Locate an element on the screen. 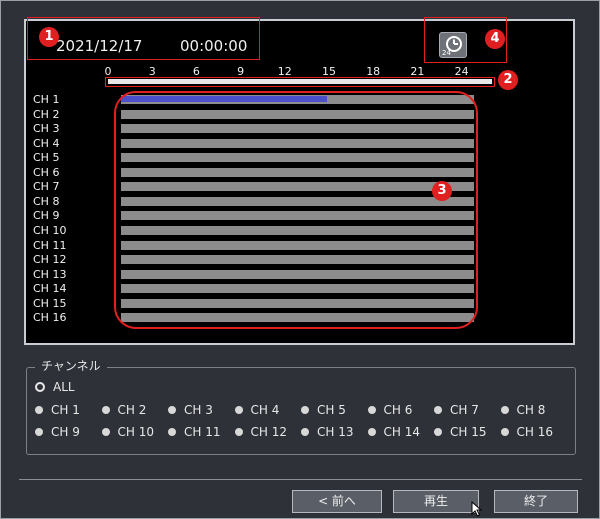  channel-option-label: CH 8 is located at coordinates (531, 410).